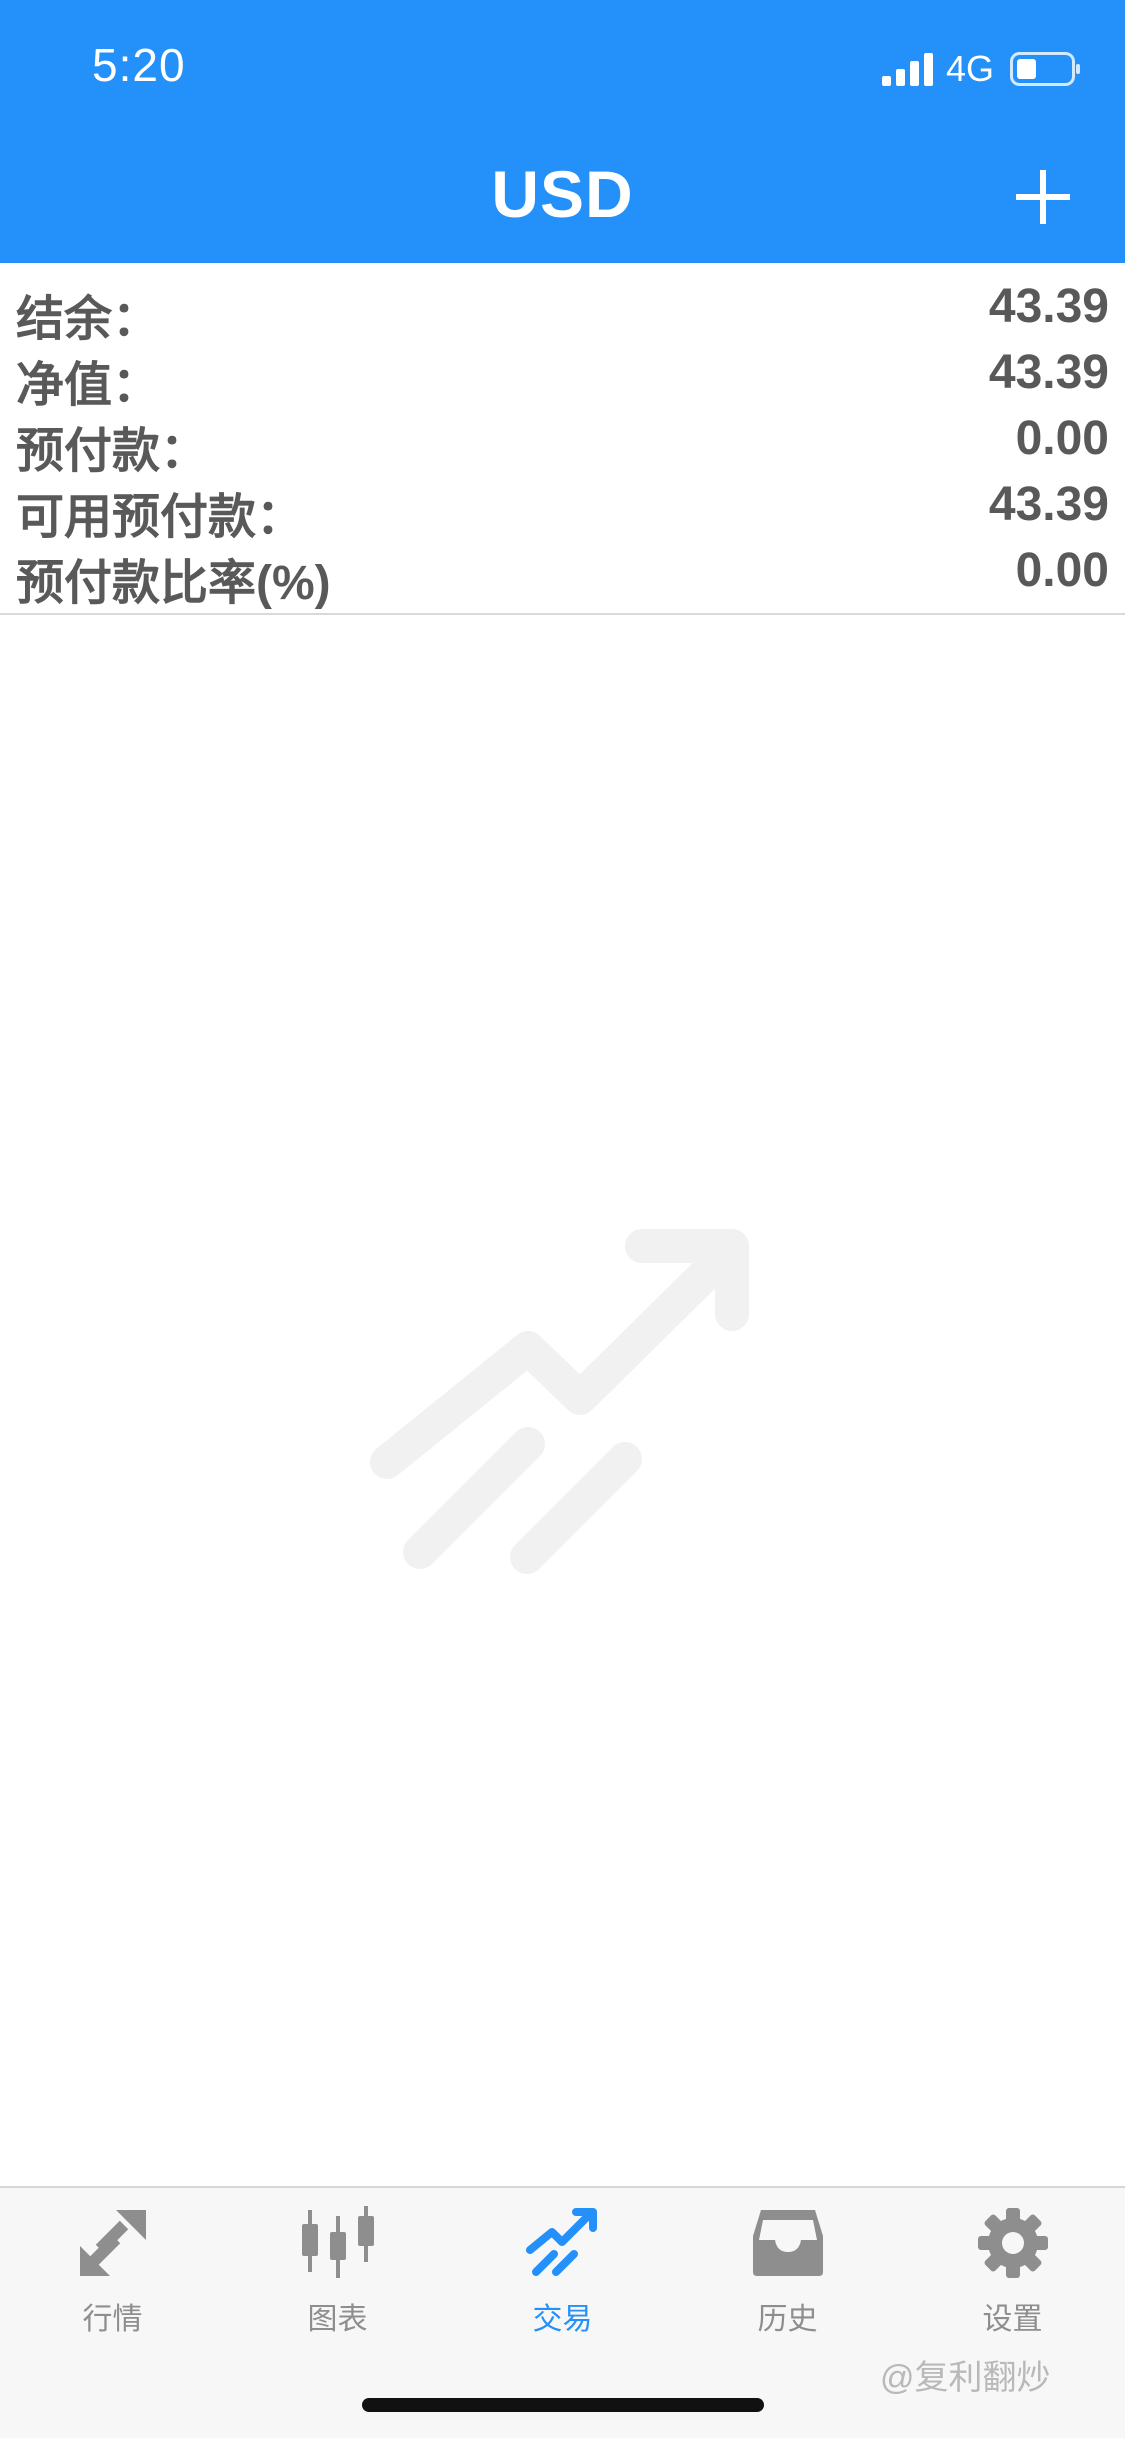 This screenshot has width=1125, height=2438. What do you see at coordinates (1043, 197) in the screenshot?
I see `plus-icon` at bounding box center [1043, 197].